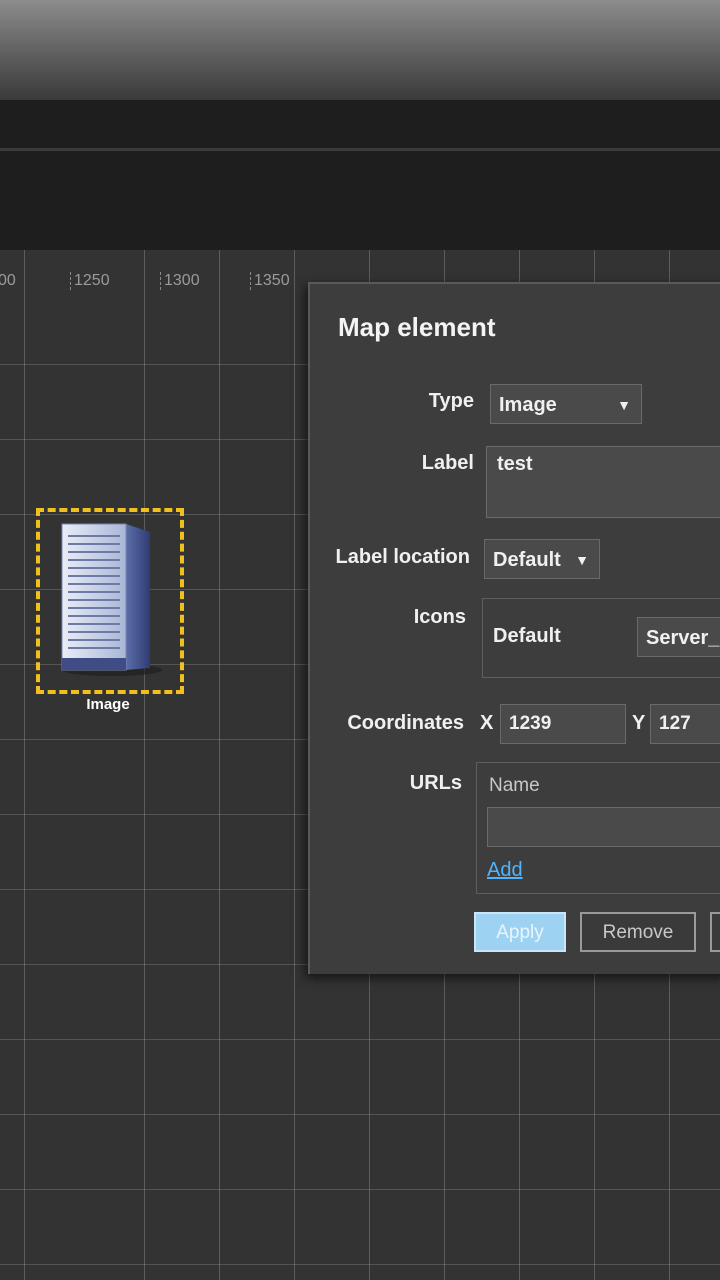 This screenshot has width=720, height=1280. Describe the element at coordinates (563, 724) in the screenshot. I see `coordinate-x-input: 1239` at that location.